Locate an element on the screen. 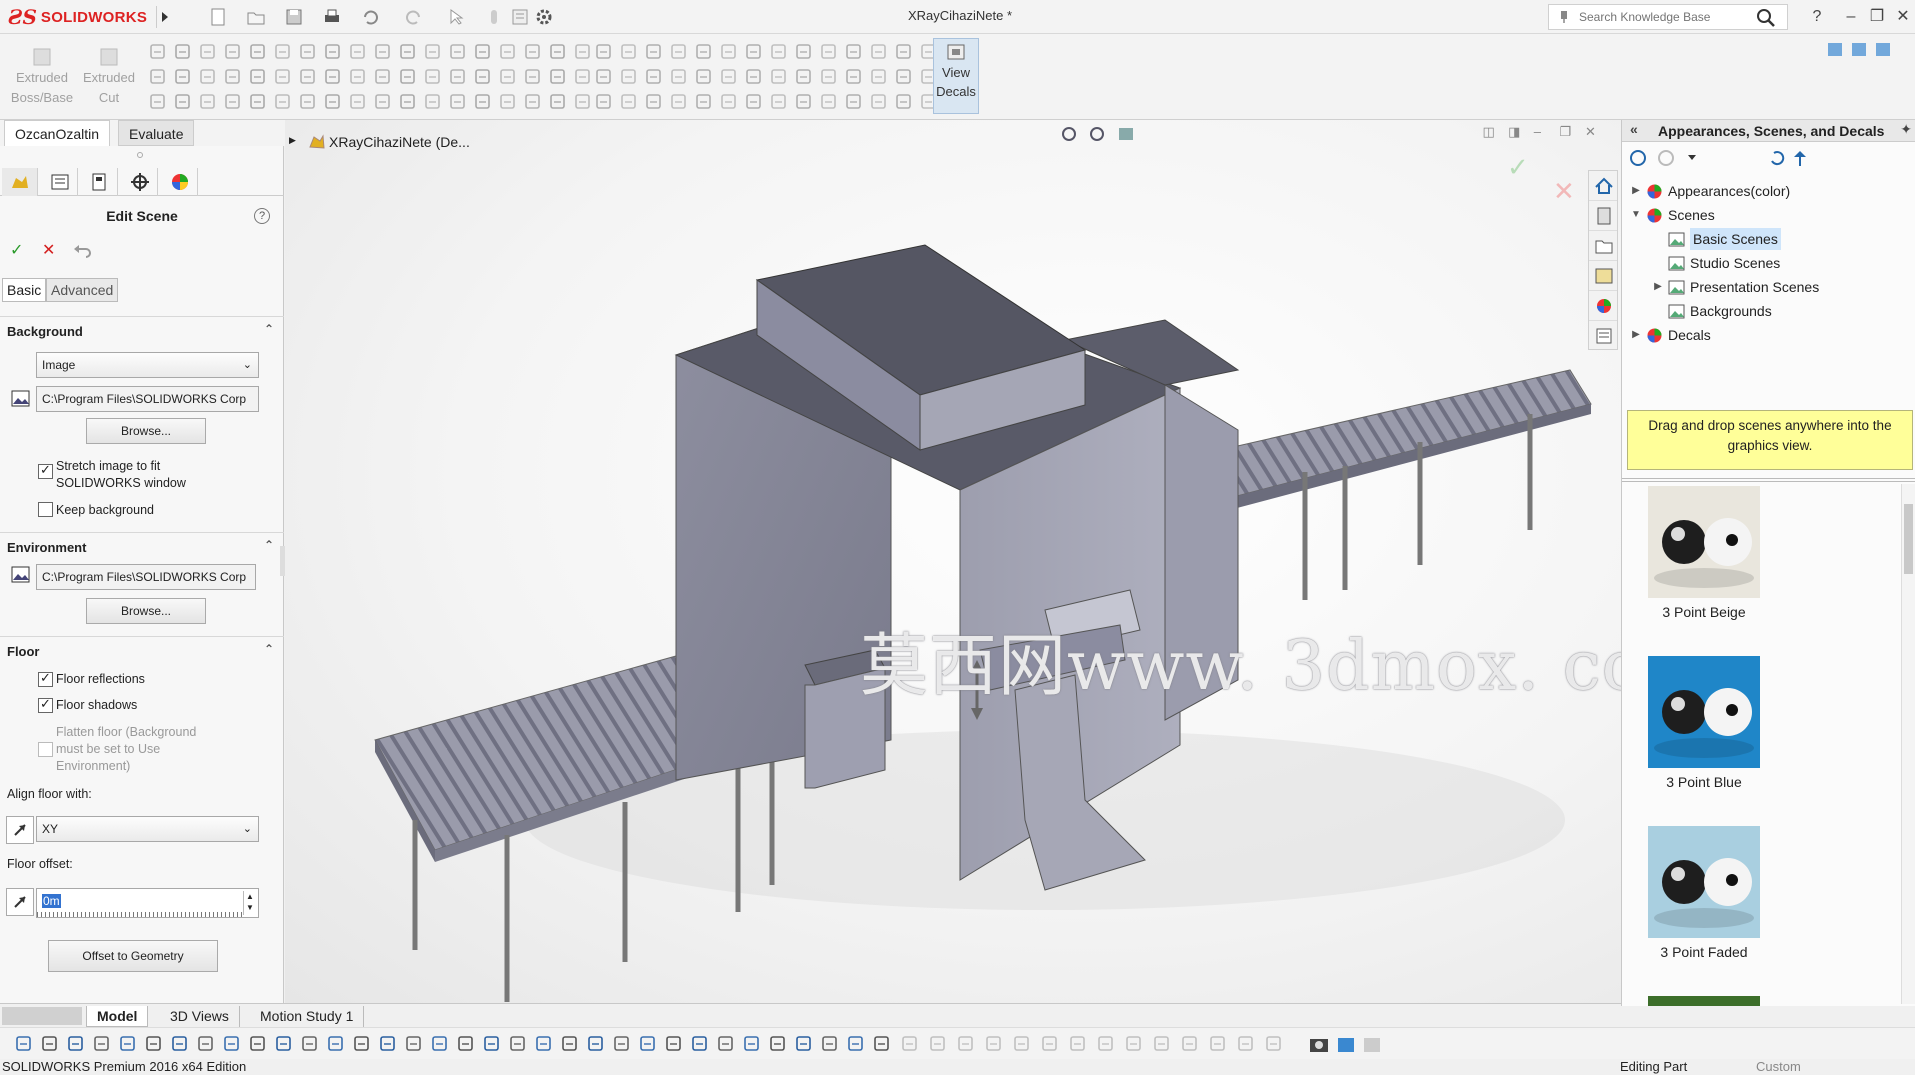  stretch-image-checkbox is located at coordinates (45, 470).